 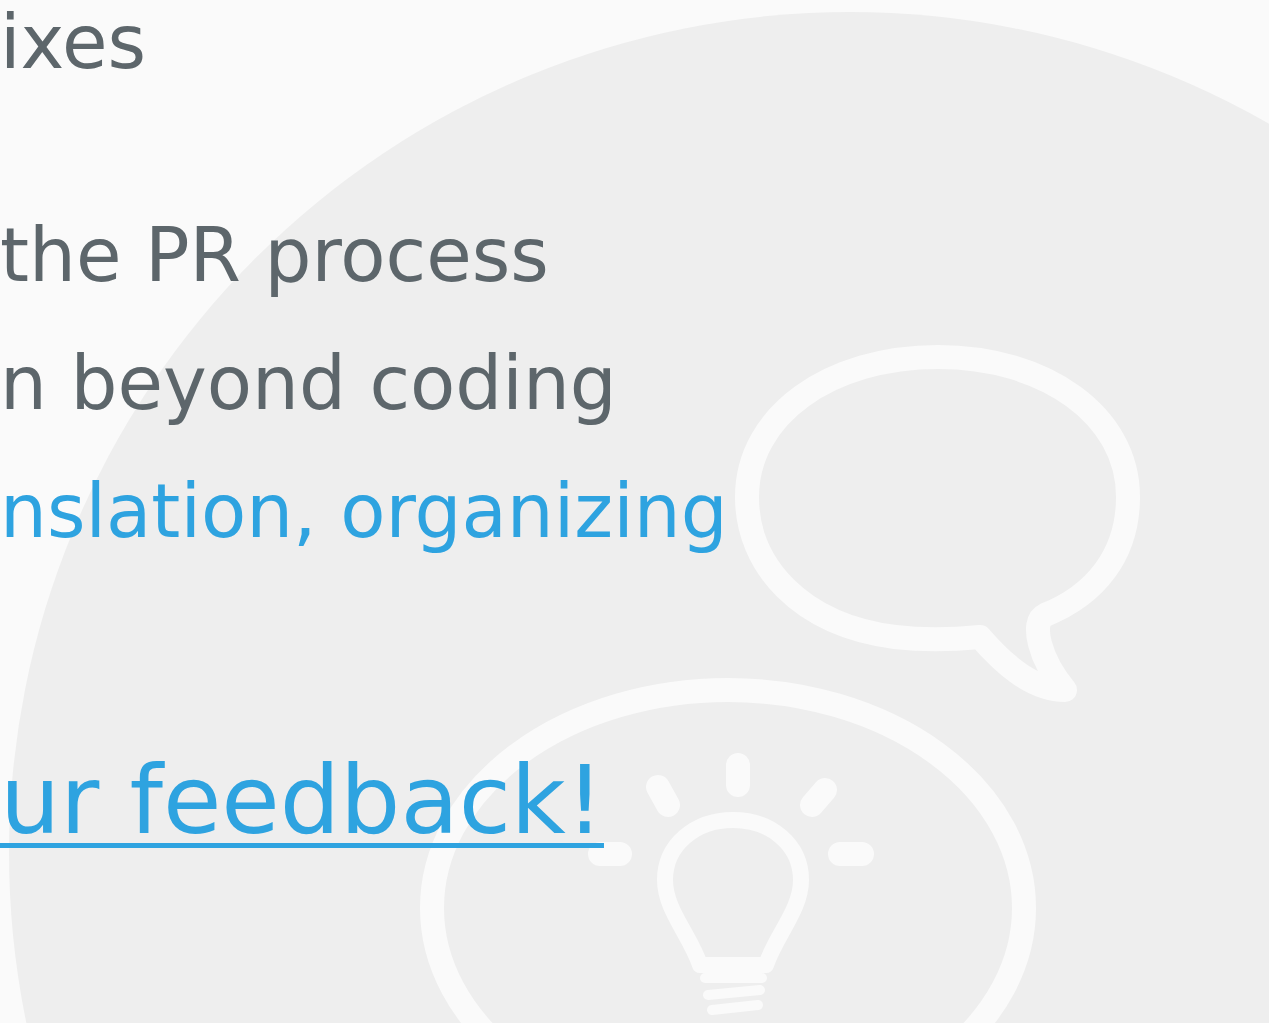 I want to click on feedback-link: ur feedback!, so click(x=302, y=800).